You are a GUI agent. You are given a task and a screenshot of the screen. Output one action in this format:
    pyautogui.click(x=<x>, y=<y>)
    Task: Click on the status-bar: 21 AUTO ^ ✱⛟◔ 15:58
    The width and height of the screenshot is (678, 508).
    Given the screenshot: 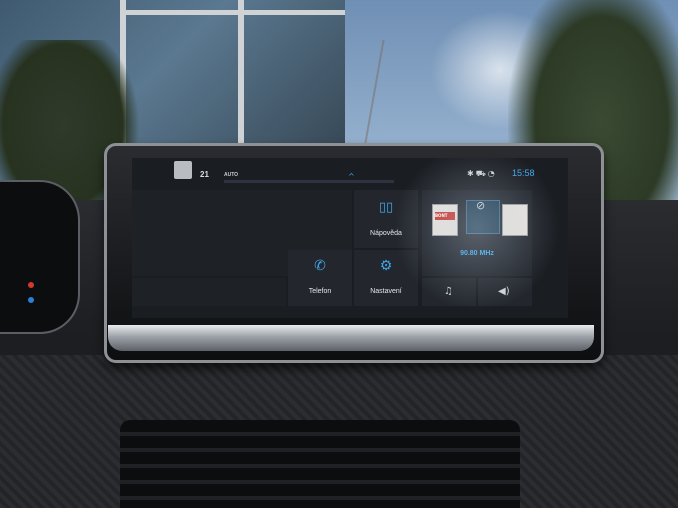 What is the action you would take?
    pyautogui.click(x=350, y=173)
    